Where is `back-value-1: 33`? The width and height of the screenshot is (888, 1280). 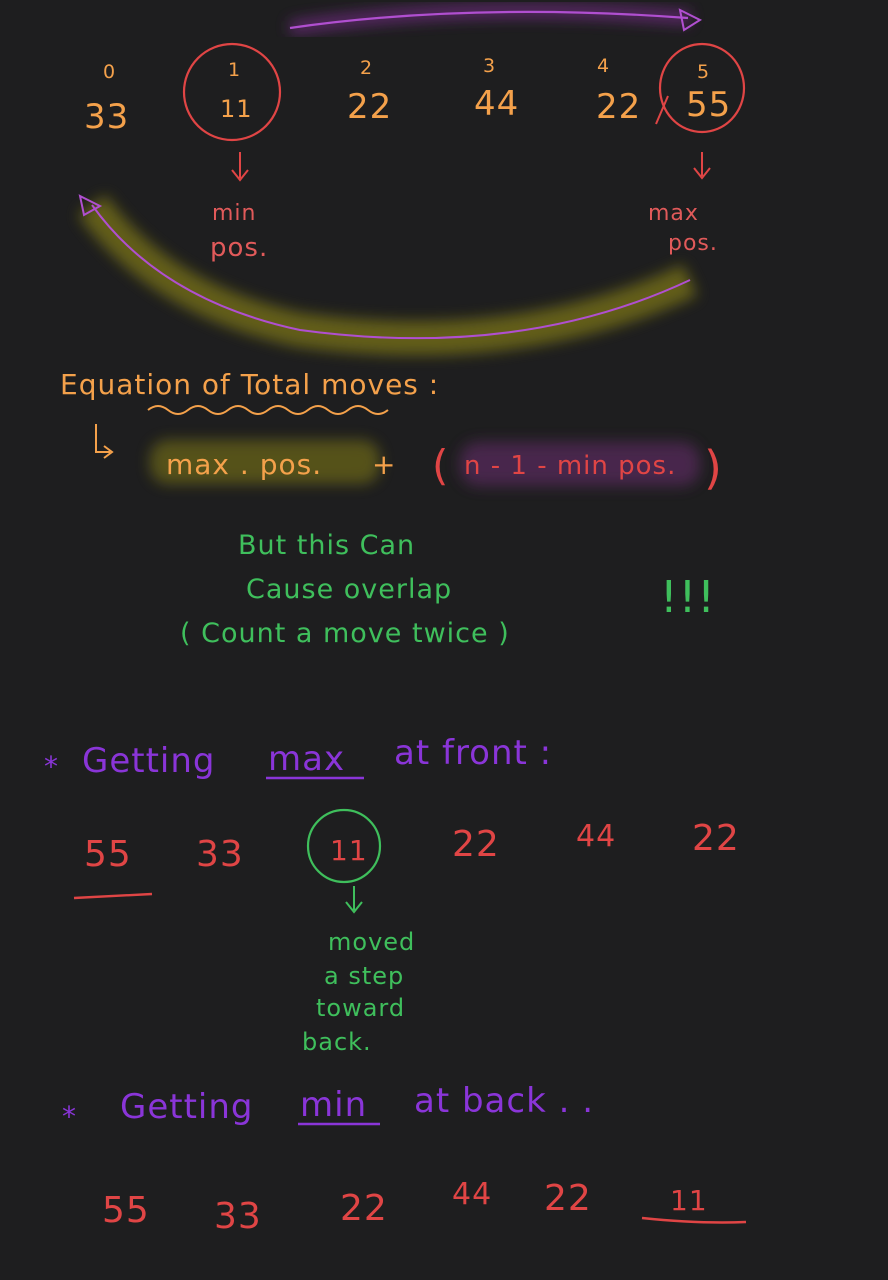 back-value-1: 33 is located at coordinates (238, 1216).